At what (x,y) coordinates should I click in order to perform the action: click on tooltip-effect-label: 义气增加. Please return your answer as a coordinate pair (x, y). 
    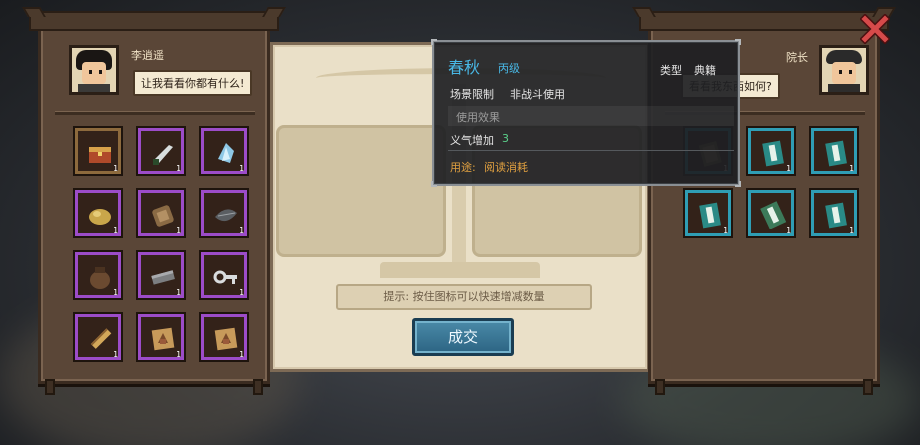
    Looking at the image, I should click on (472, 140).